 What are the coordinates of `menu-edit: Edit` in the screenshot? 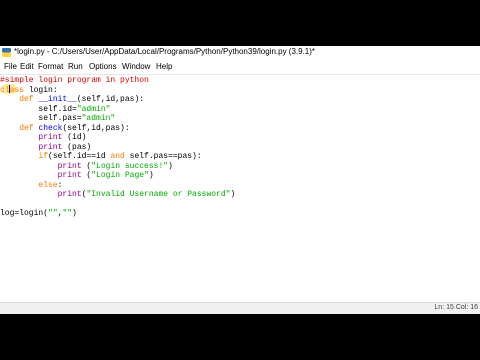 It's located at (27, 66).